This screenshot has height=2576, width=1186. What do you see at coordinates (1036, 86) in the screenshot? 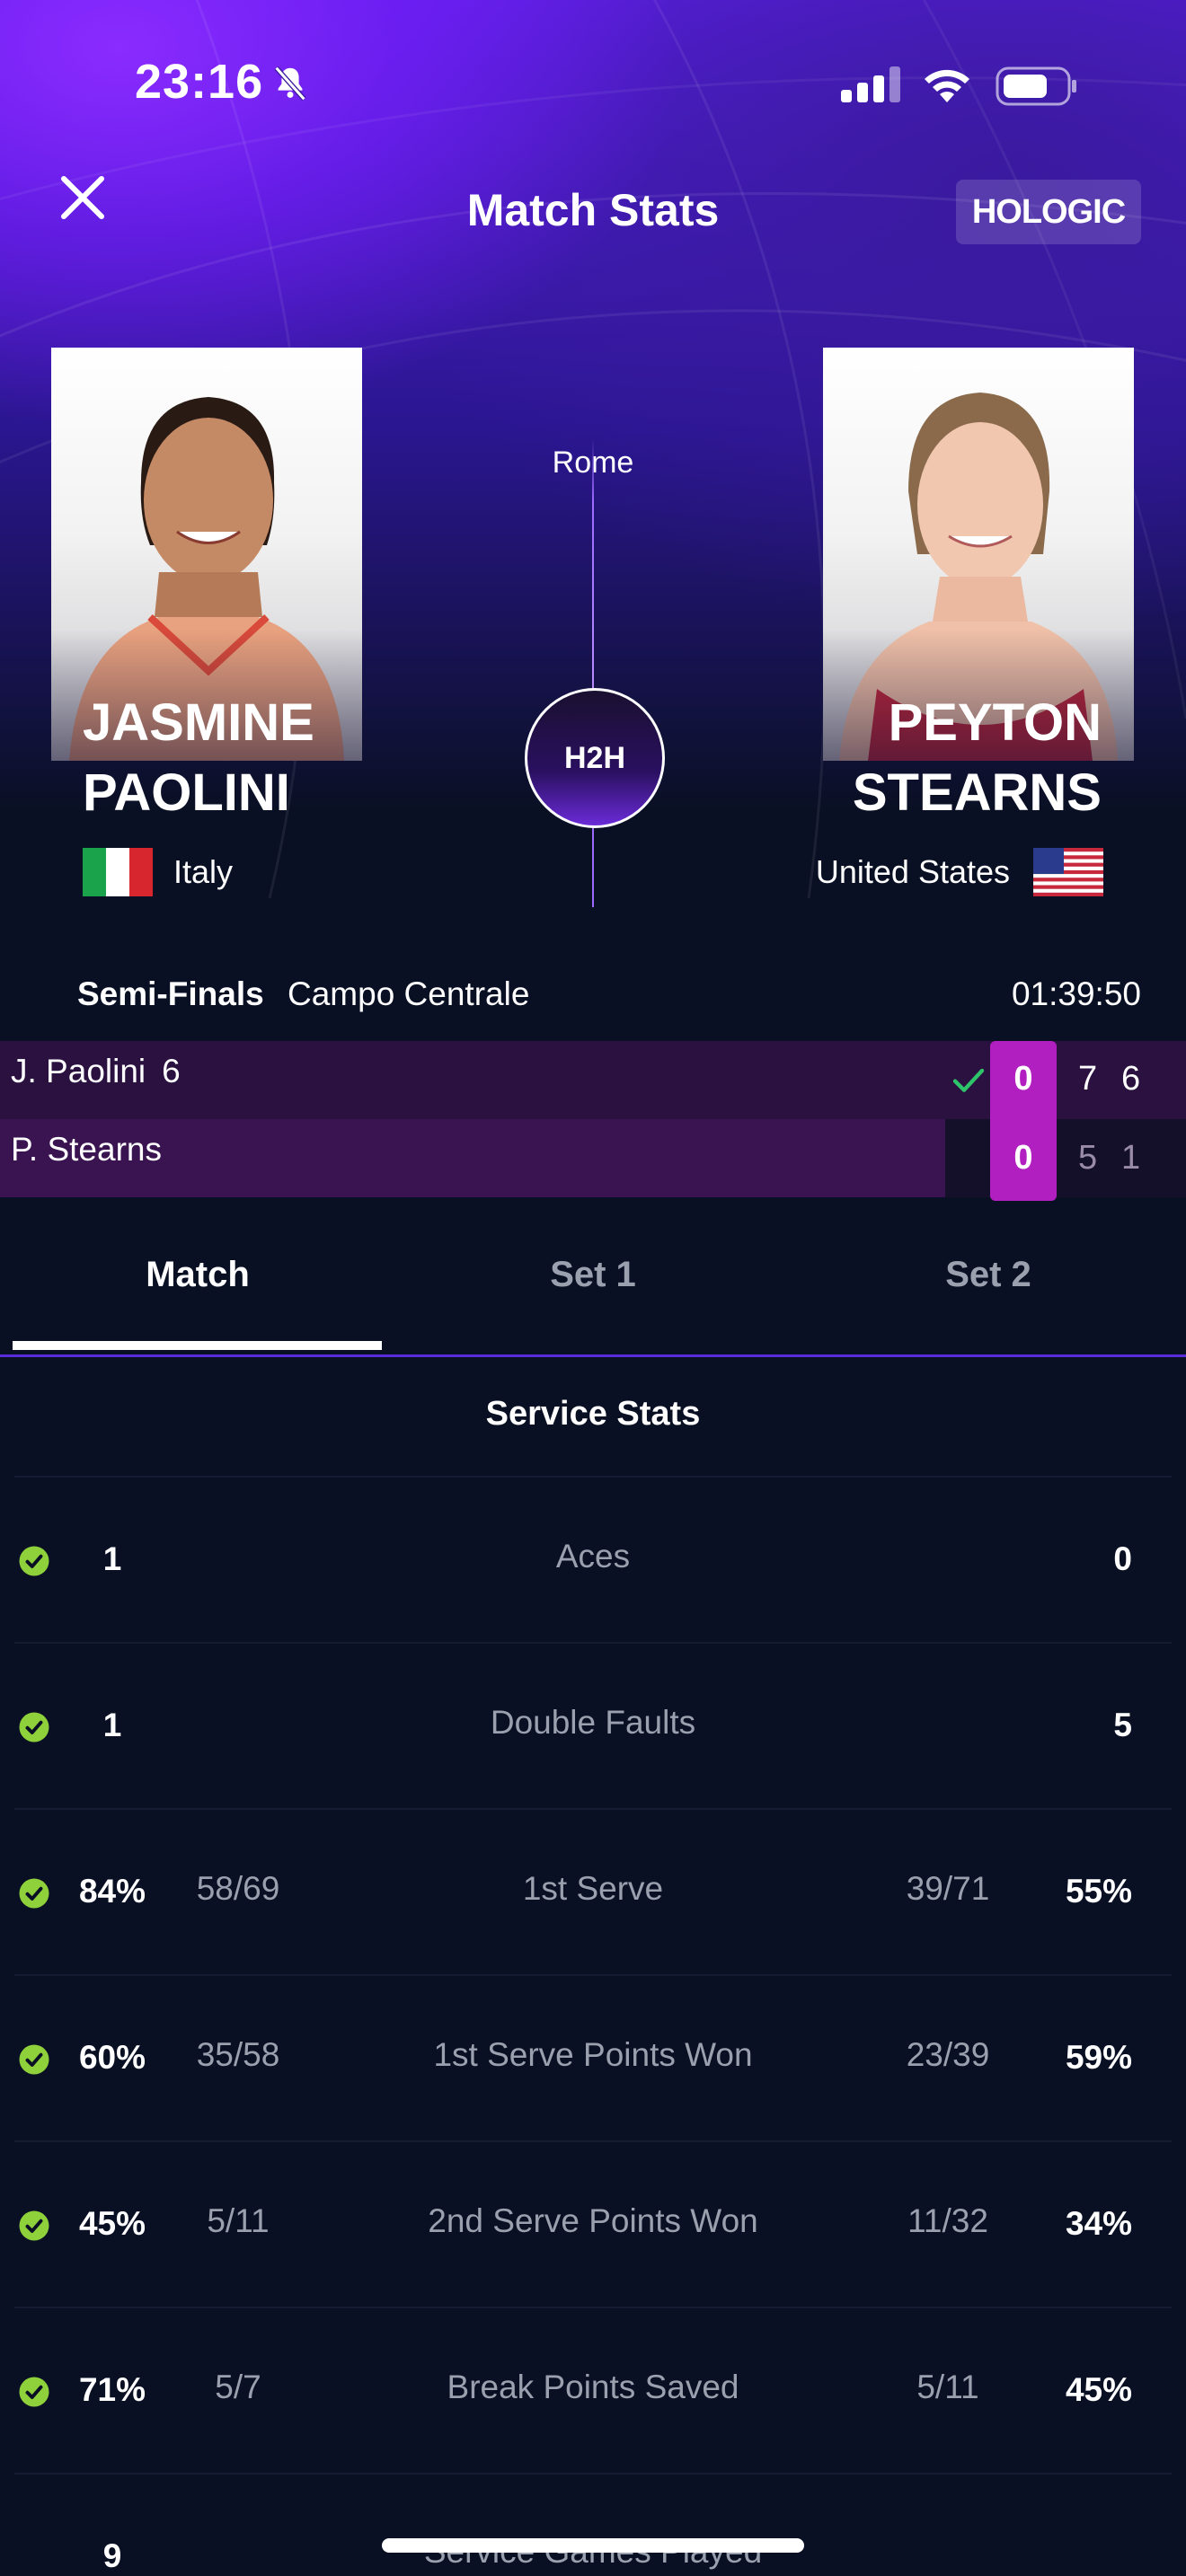
I see `battery-icon` at bounding box center [1036, 86].